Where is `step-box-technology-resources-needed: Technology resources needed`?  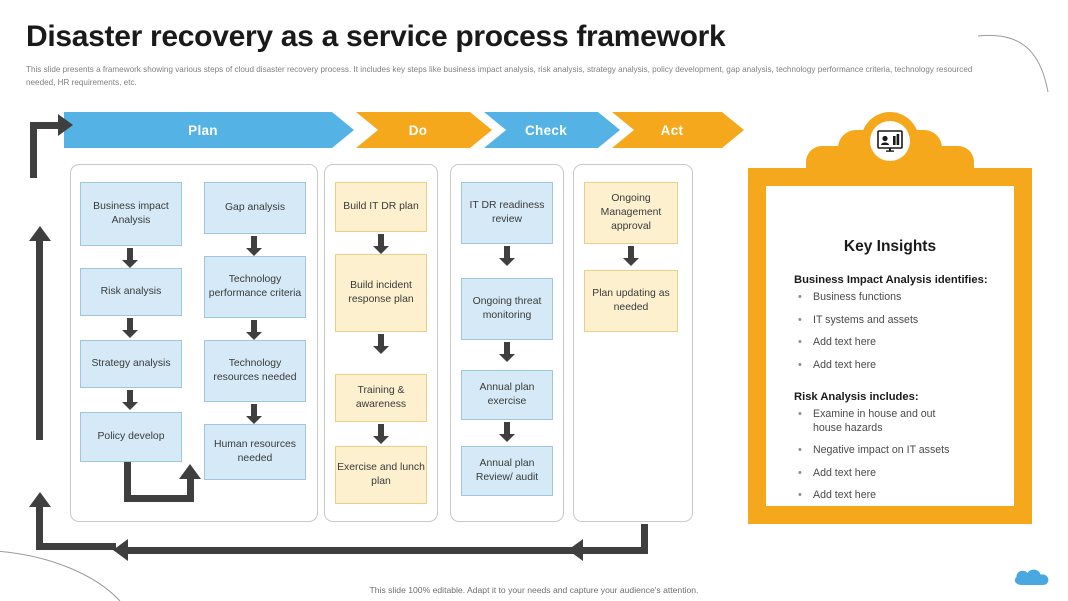 step-box-technology-resources-needed: Technology resources needed is located at coordinates (255, 371).